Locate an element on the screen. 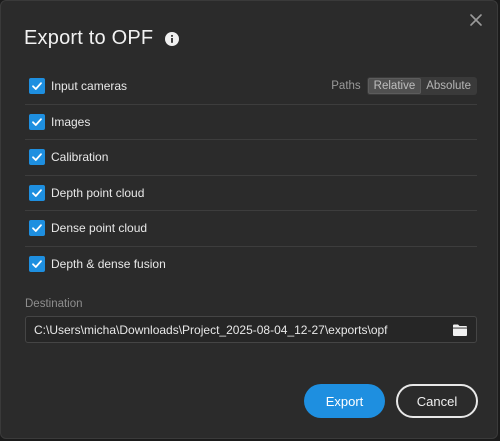  folder-icon is located at coordinates (460, 330).